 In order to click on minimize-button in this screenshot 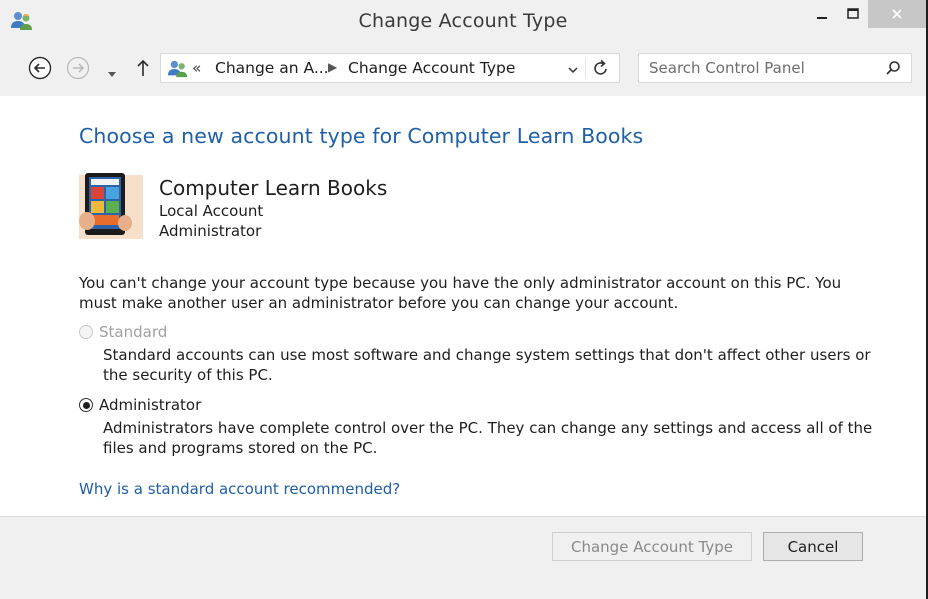, I will do `click(822, 14)`.